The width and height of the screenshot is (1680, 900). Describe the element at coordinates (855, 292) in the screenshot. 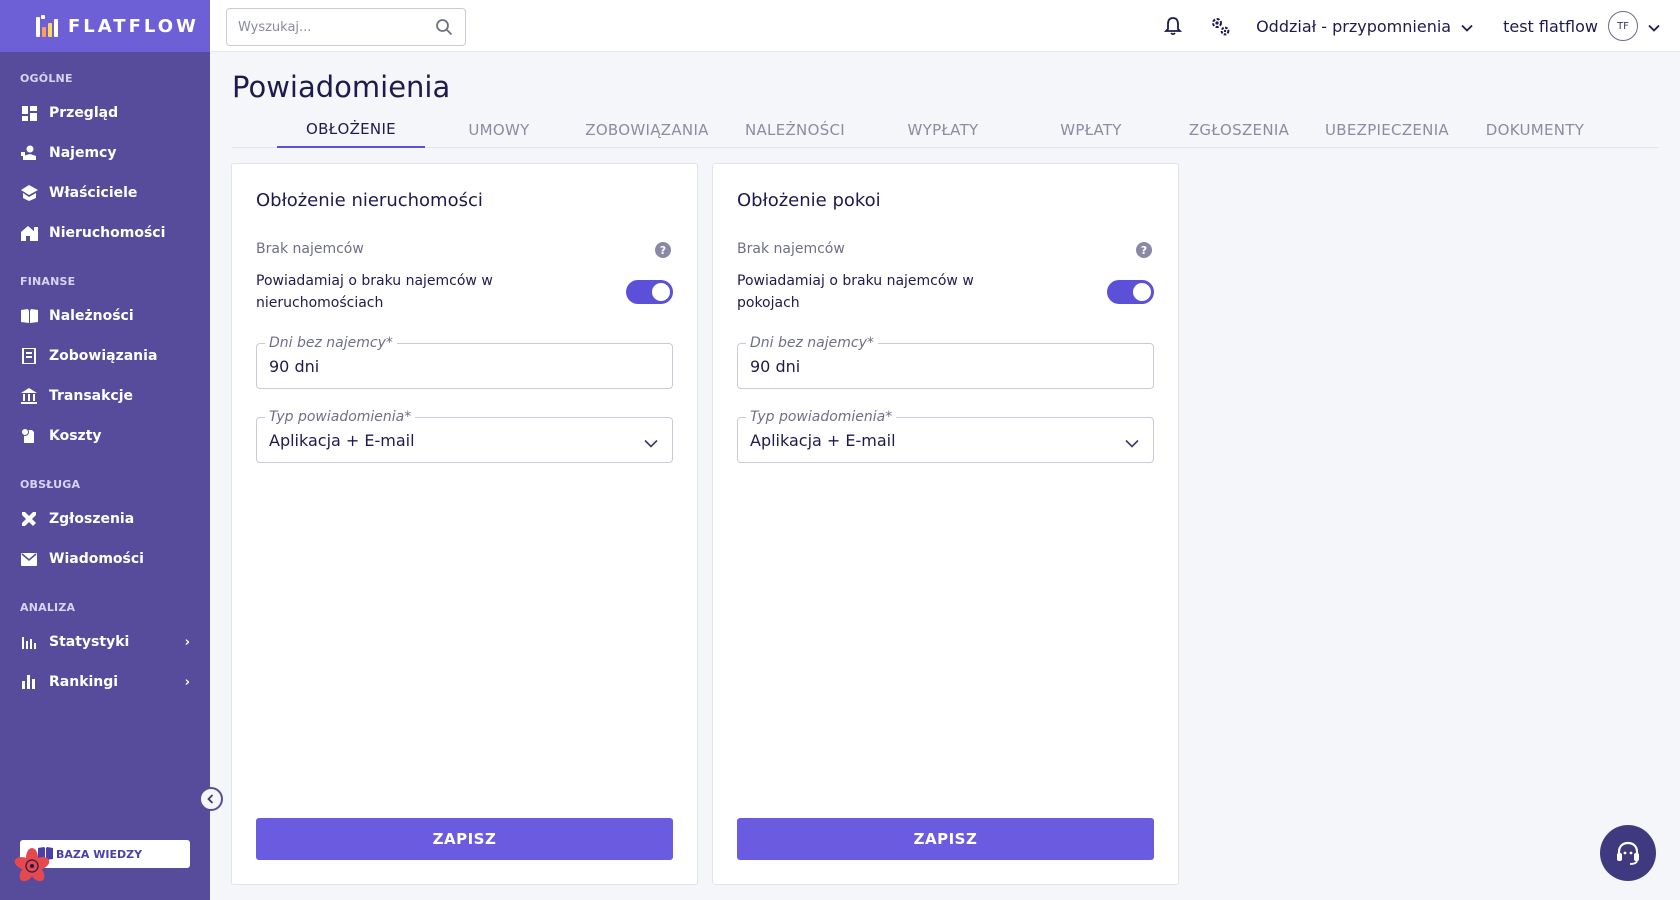

I see `toggle-label: Powiadamiaj o braku najemców w pokojach` at that location.